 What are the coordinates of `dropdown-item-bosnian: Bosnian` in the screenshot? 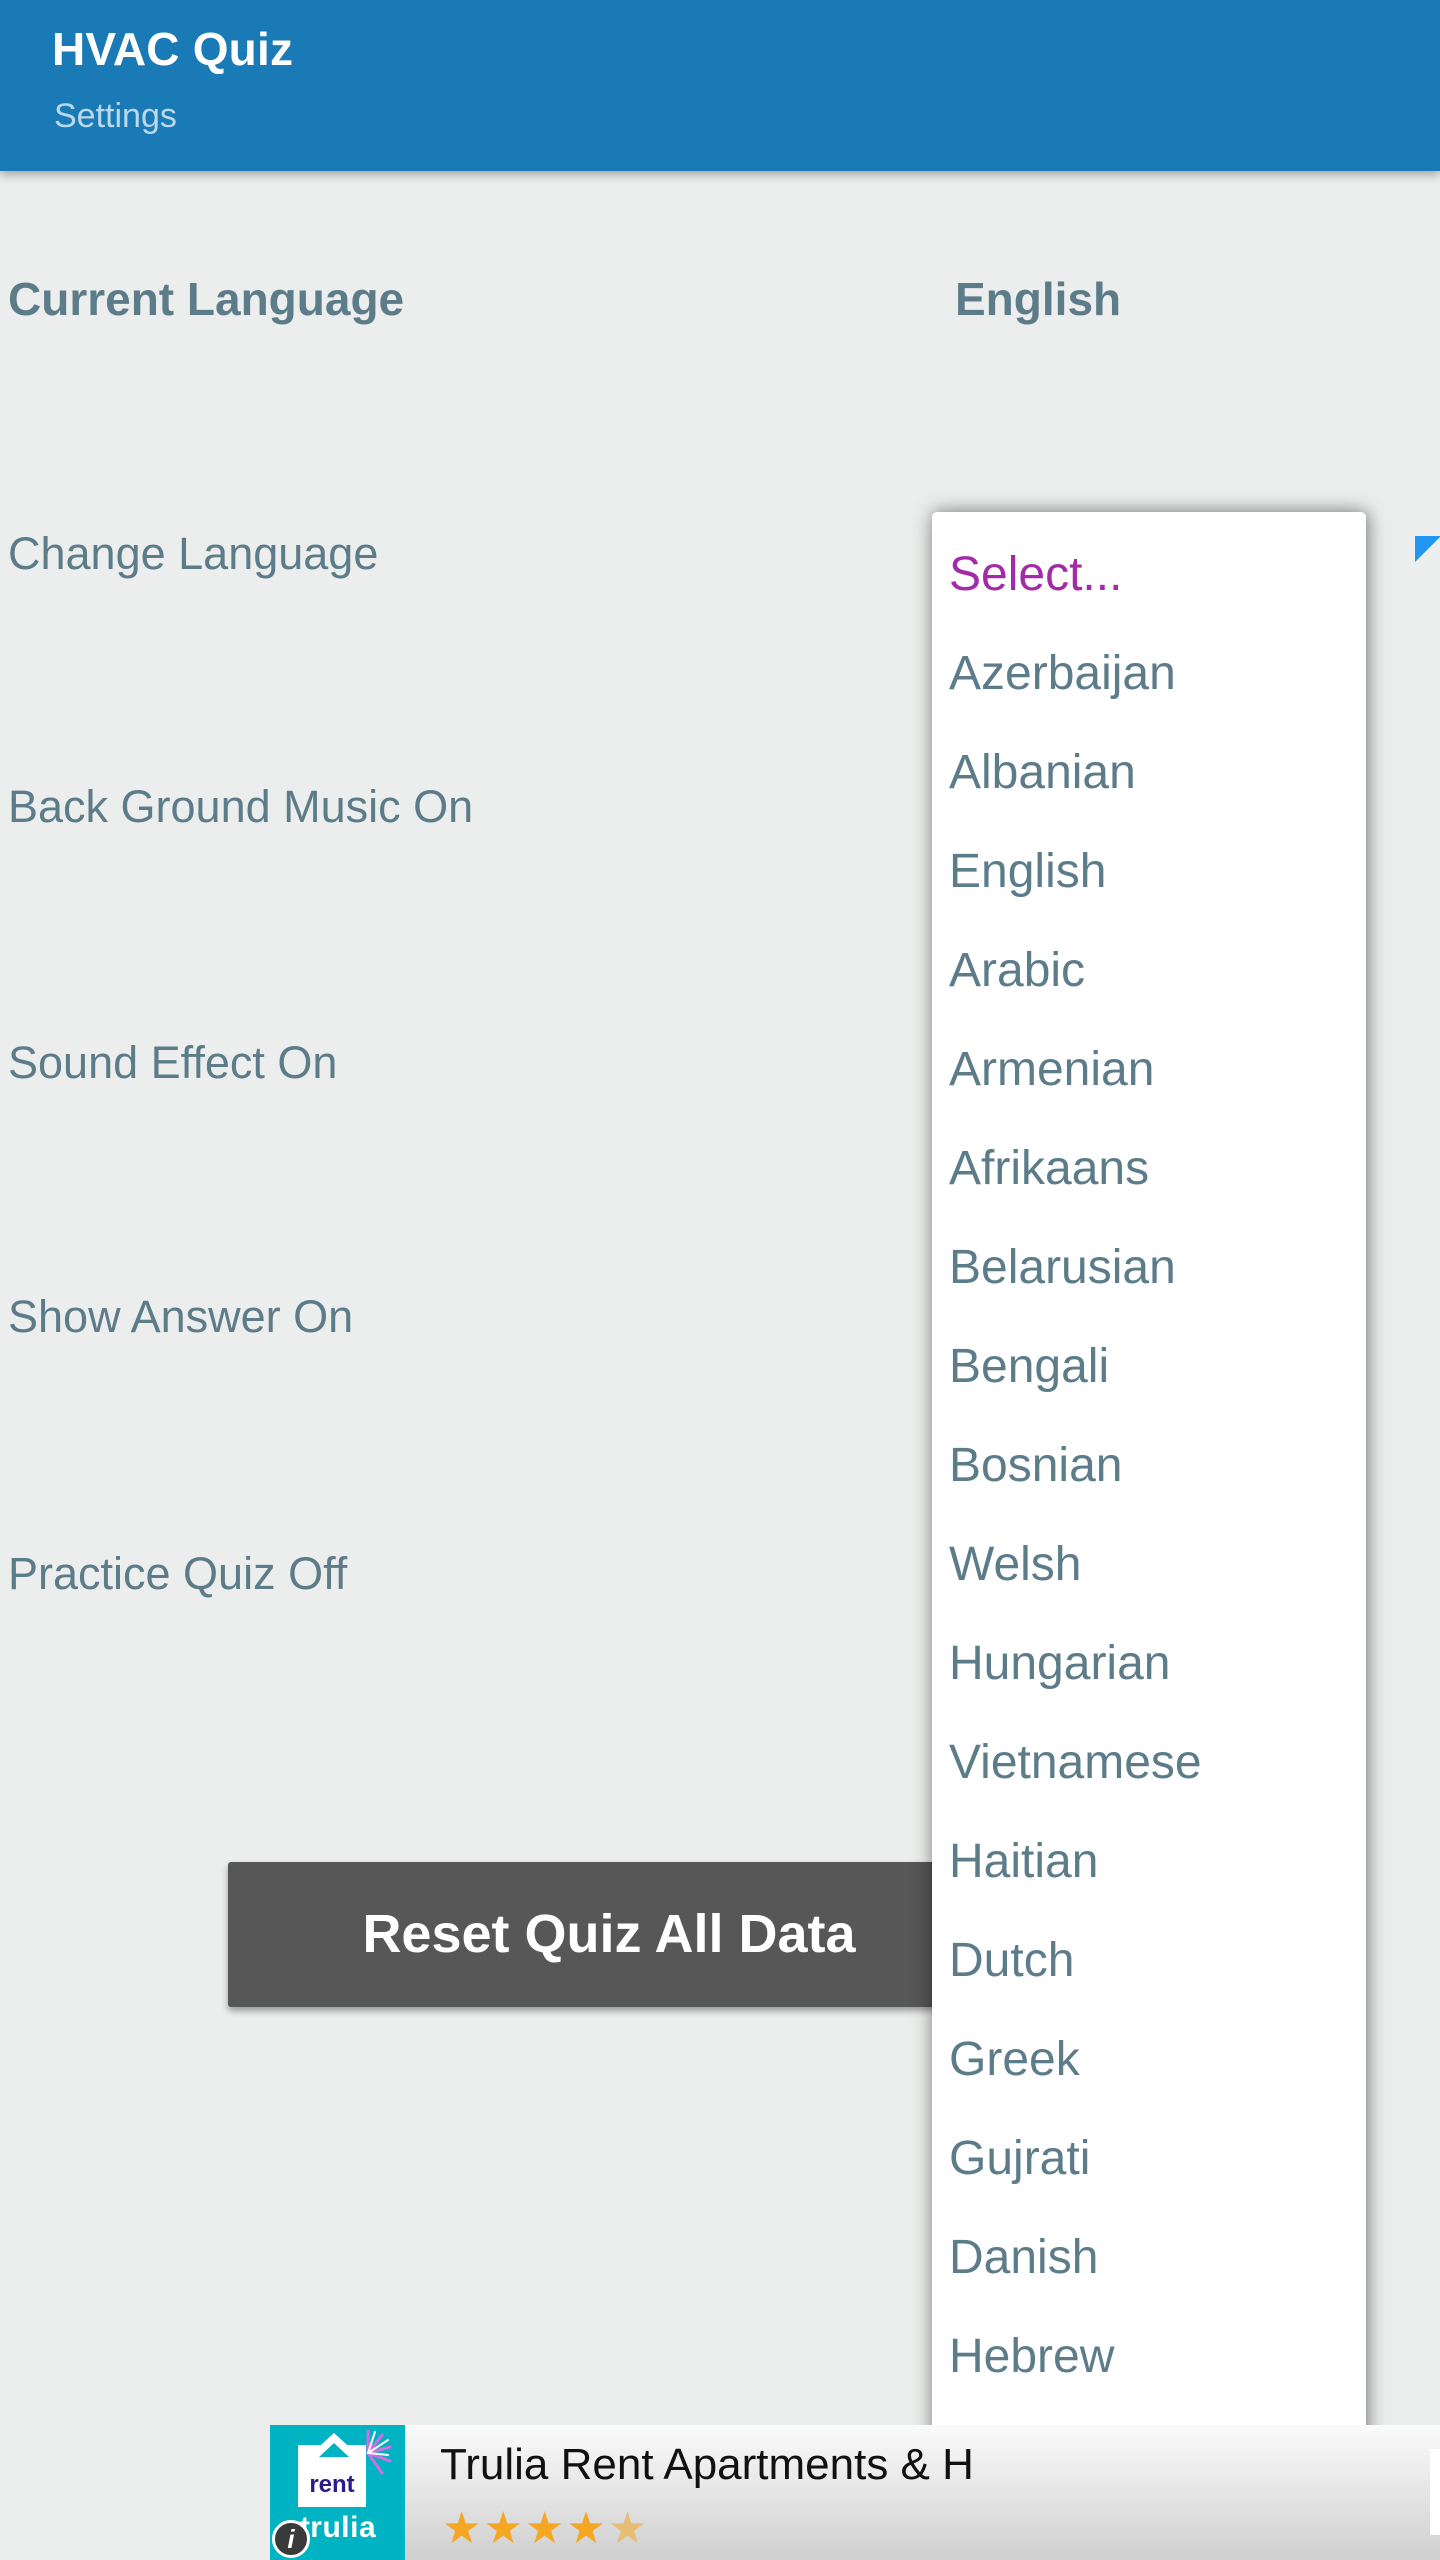 It's located at (1149, 1465).